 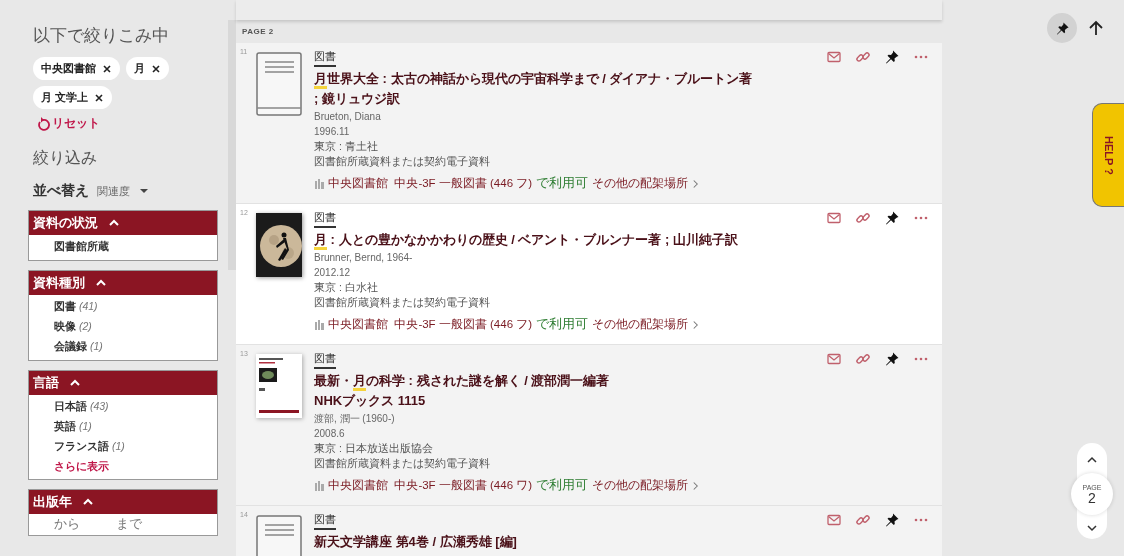 What do you see at coordinates (65, 158) in the screenshot?
I see `section-title: 絞り込み` at bounding box center [65, 158].